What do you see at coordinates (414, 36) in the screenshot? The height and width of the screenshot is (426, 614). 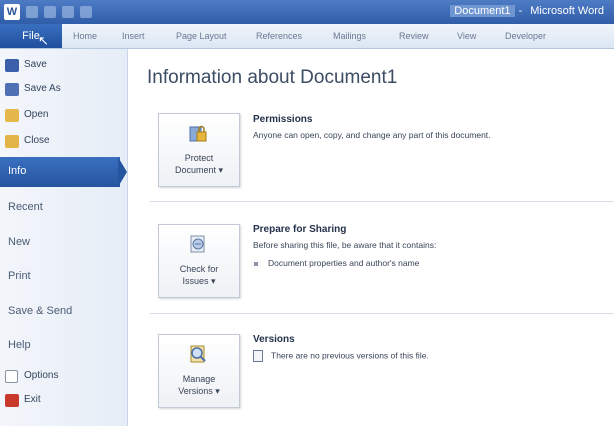 I see `tab-review: Review` at bounding box center [414, 36].